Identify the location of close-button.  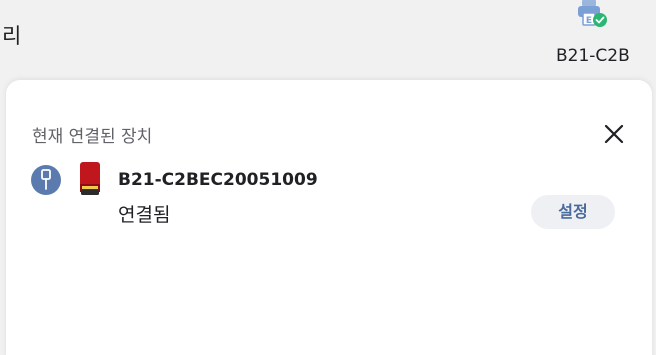
(614, 134).